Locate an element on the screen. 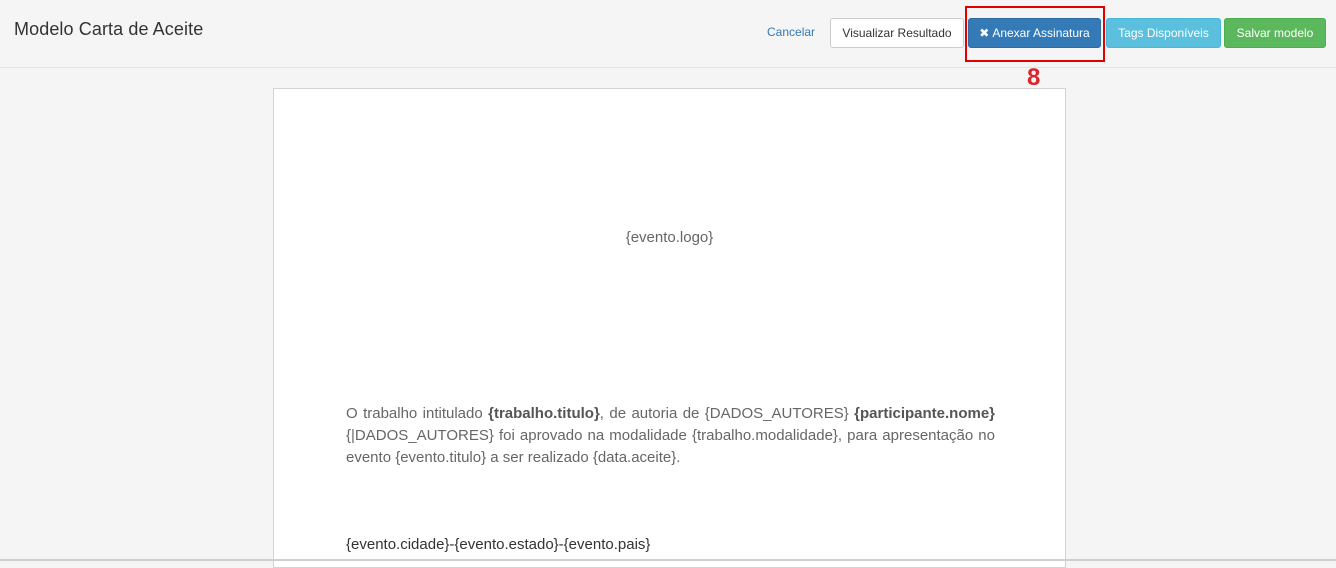  preview-result-button: Visualizar Resultado is located at coordinates (897, 33).